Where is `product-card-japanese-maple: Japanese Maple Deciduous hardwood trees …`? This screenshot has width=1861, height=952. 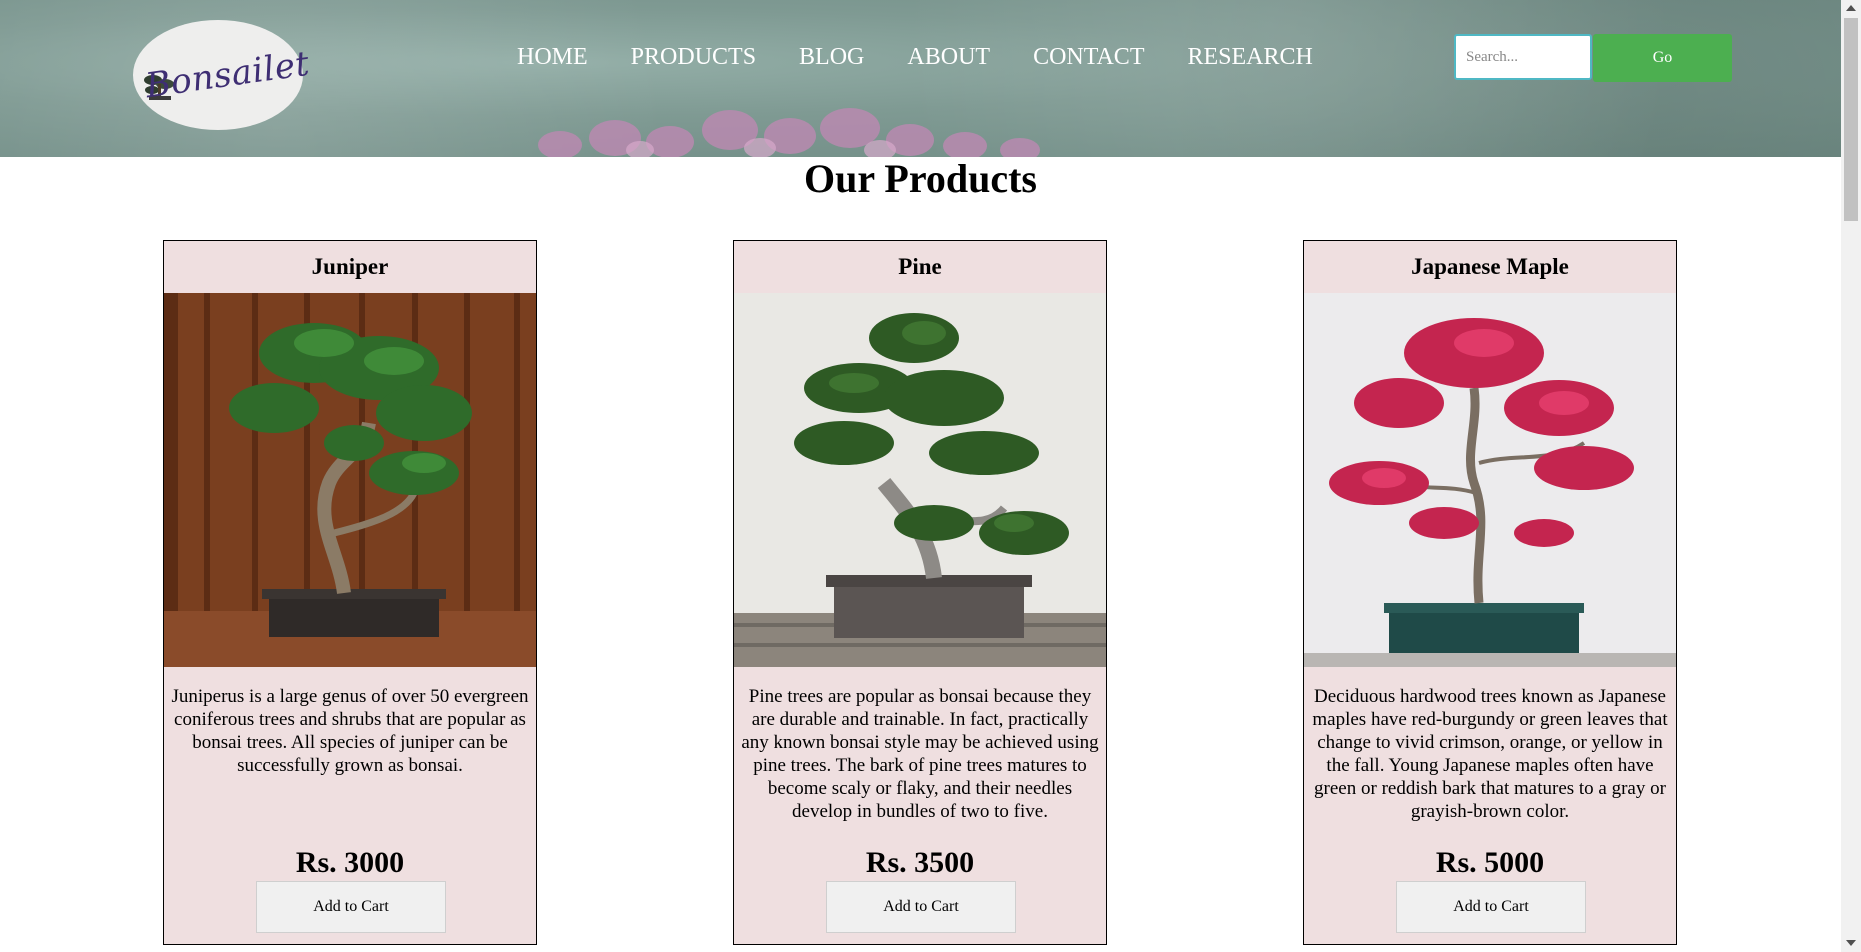
product-card-japanese-maple: Japanese Maple Deciduous hardwood trees … is located at coordinates (1490, 592).